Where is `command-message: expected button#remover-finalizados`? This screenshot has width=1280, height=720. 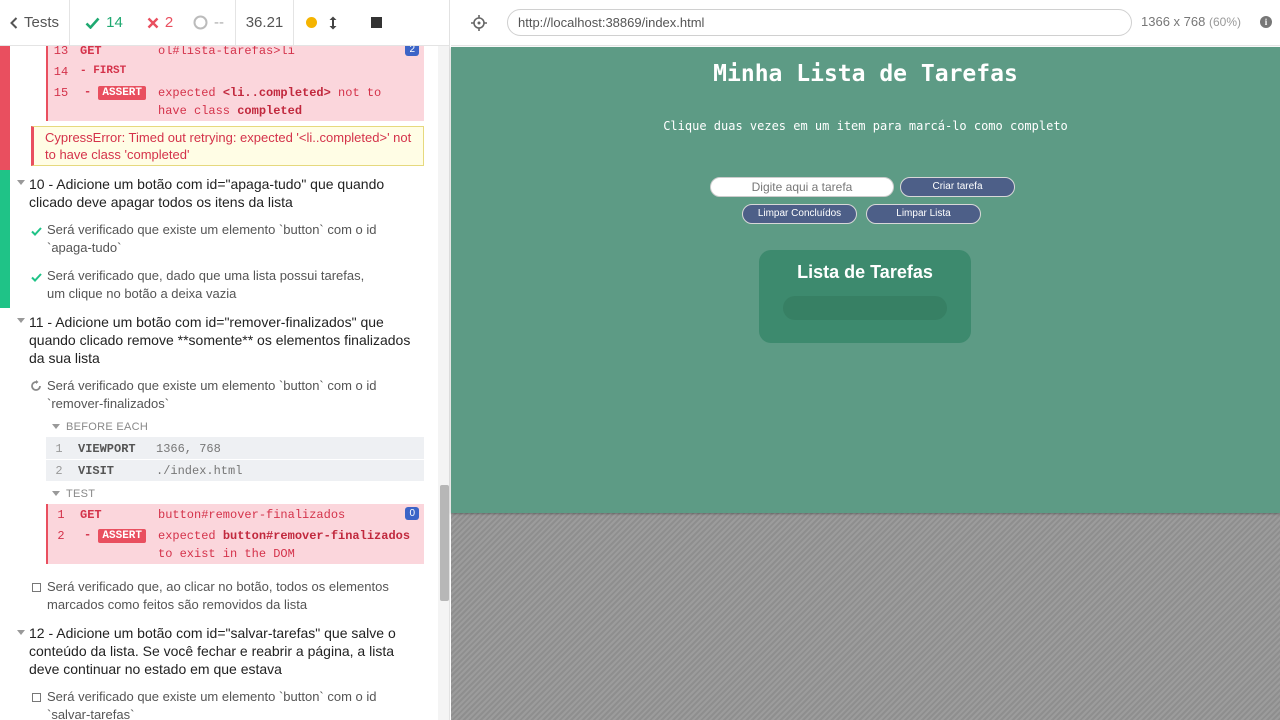 command-message: expected button#remover-finalizados is located at coordinates (284, 536).